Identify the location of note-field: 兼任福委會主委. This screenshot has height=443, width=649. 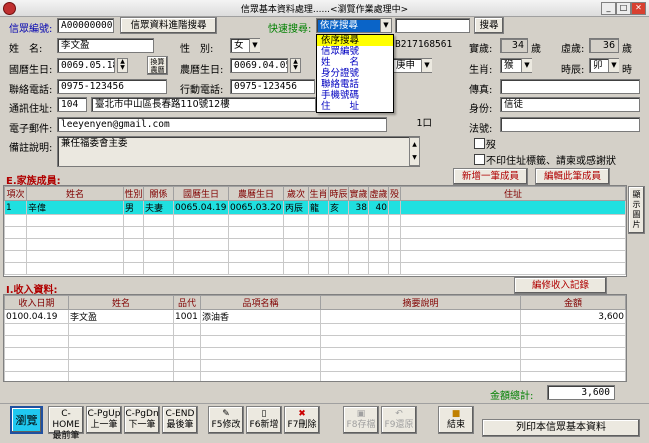
(238, 151).